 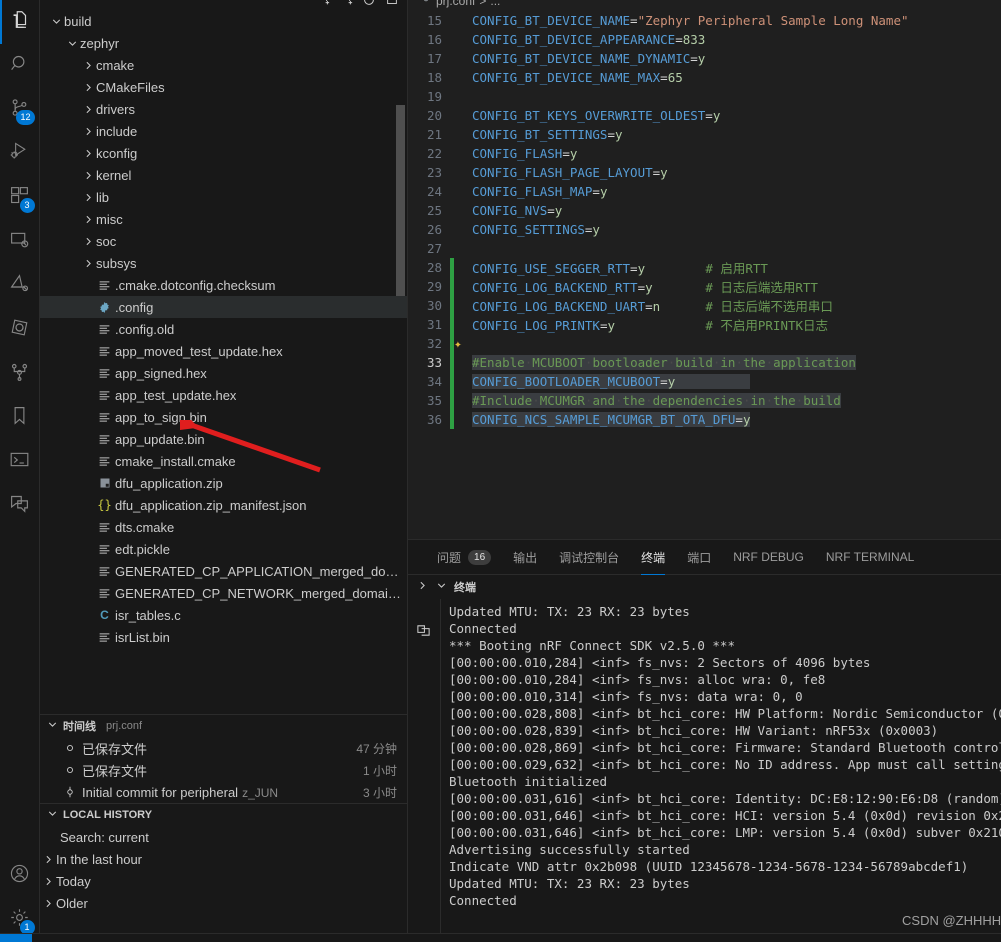 What do you see at coordinates (223, 439) in the screenshot?
I see `tree-file-row: app_update.bin` at bounding box center [223, 439].